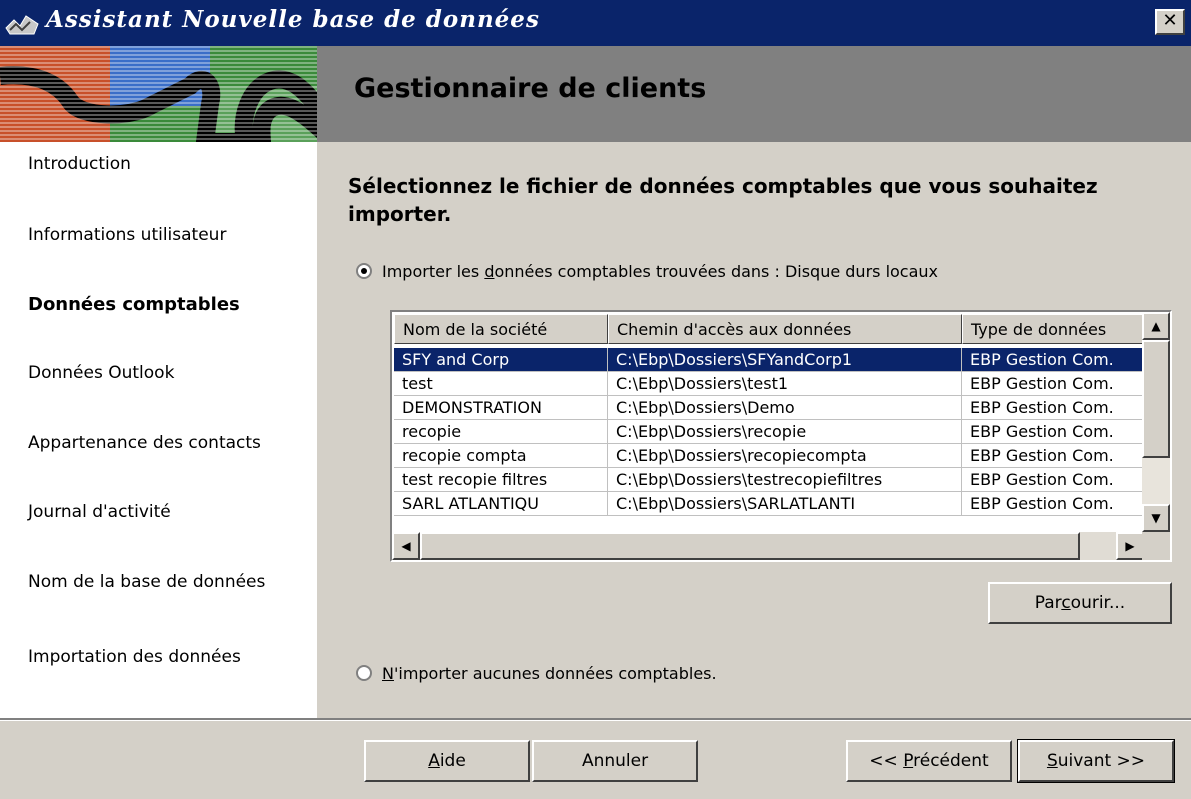 The height and width of the screenshot is (799, 1191). I want to click on cell-societe: test, so click(501, 384).